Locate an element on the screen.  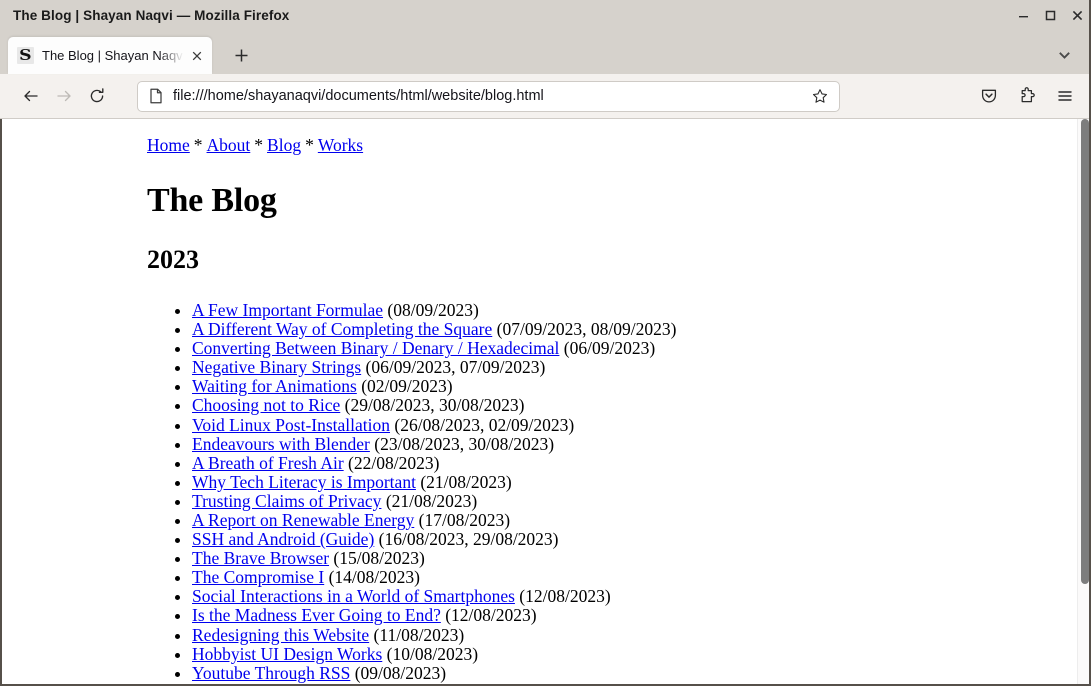
post-date: (14/08/2023) is located at coordinates (374, 577).